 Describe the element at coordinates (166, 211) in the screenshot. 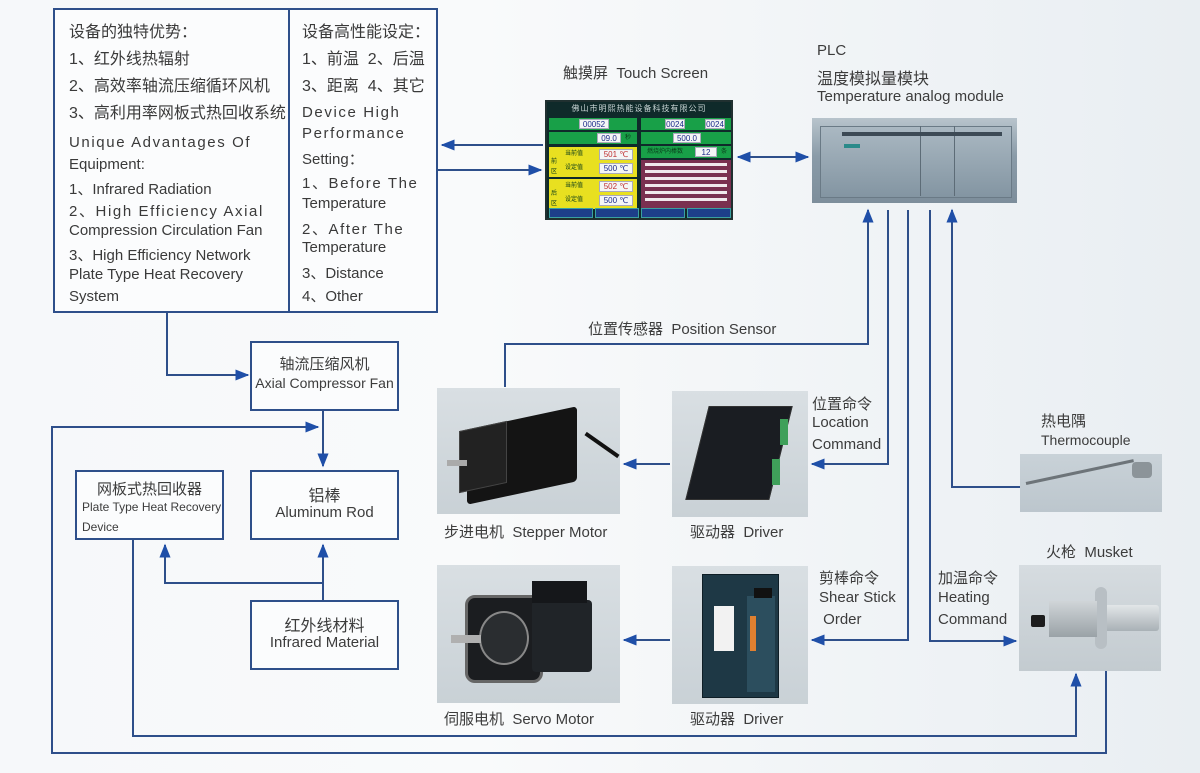

I see `advantage-en-2: 2、High Efficiency Axial` at that location.